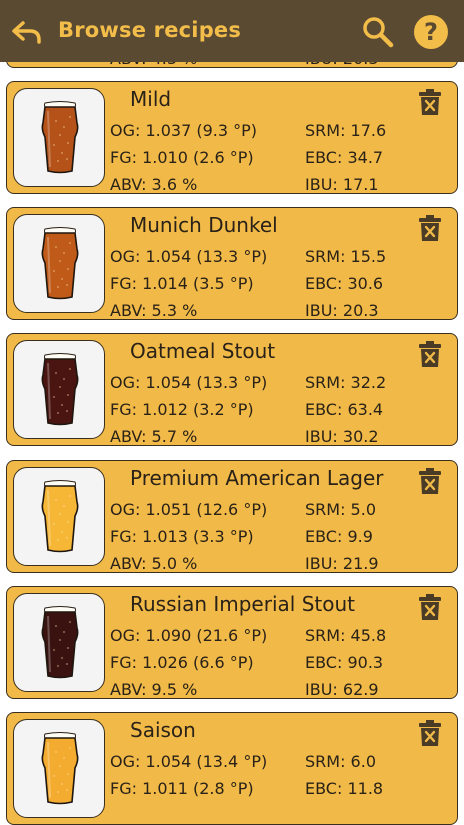 The height and width of the screenshot is (825, 464). What do you see at coordinates (378, 32) in the screenshot?
I see `search-icon` at bounding box center [378, 32].